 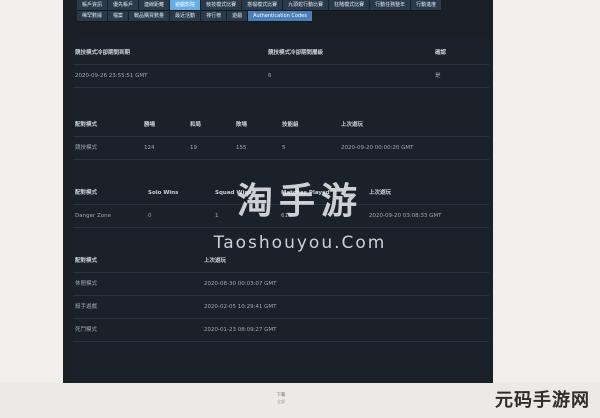 I want to click on table-cell: 6, so click(x=270, y=76).